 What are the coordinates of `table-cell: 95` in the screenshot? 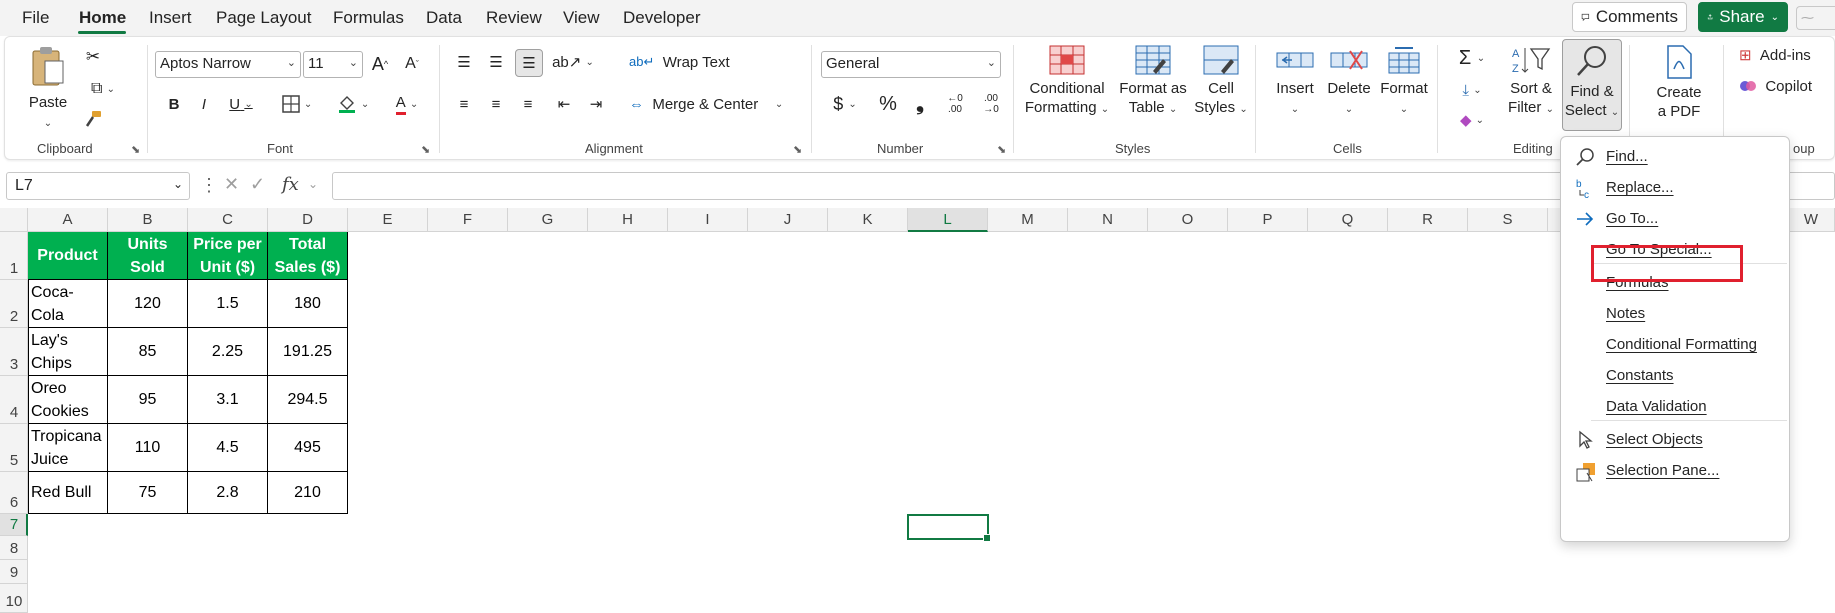 It's located at (148, 400).